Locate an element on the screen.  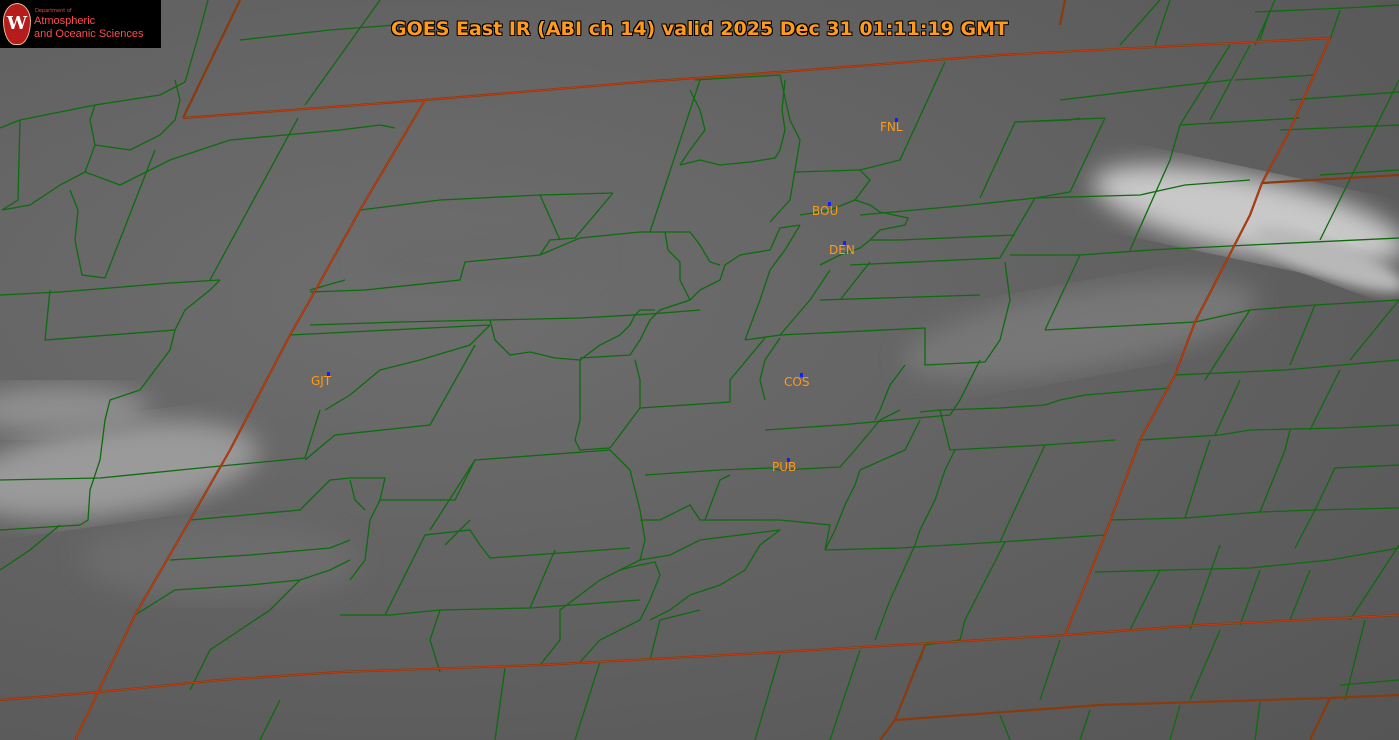
station-label: BOU is located at coordinates (825, 211).